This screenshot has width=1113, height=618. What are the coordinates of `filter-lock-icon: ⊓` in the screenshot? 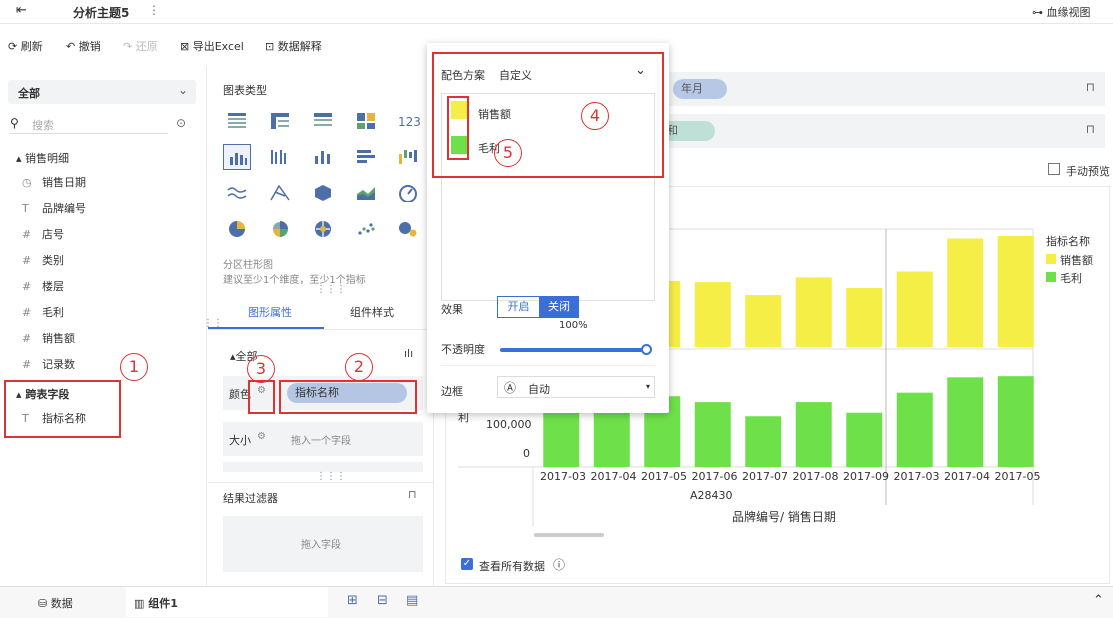 It's located at (412, 494).